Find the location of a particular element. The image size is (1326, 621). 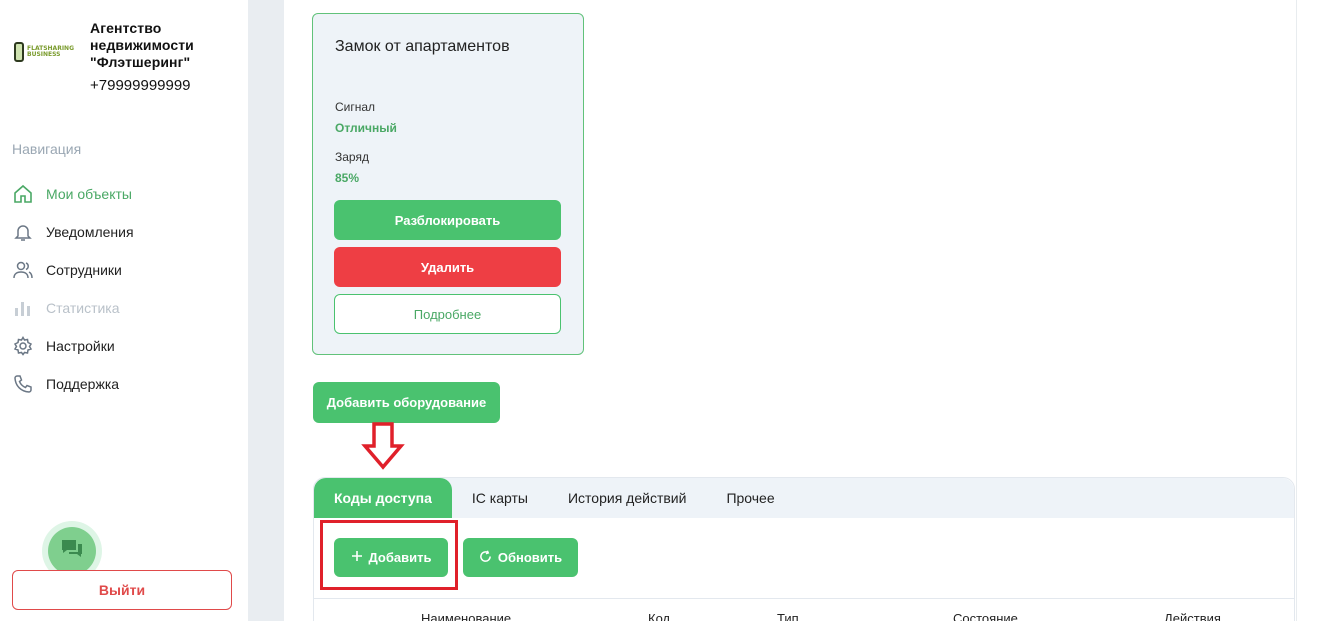

column-header-actions: Действия is located at coordinates (1192, 616).